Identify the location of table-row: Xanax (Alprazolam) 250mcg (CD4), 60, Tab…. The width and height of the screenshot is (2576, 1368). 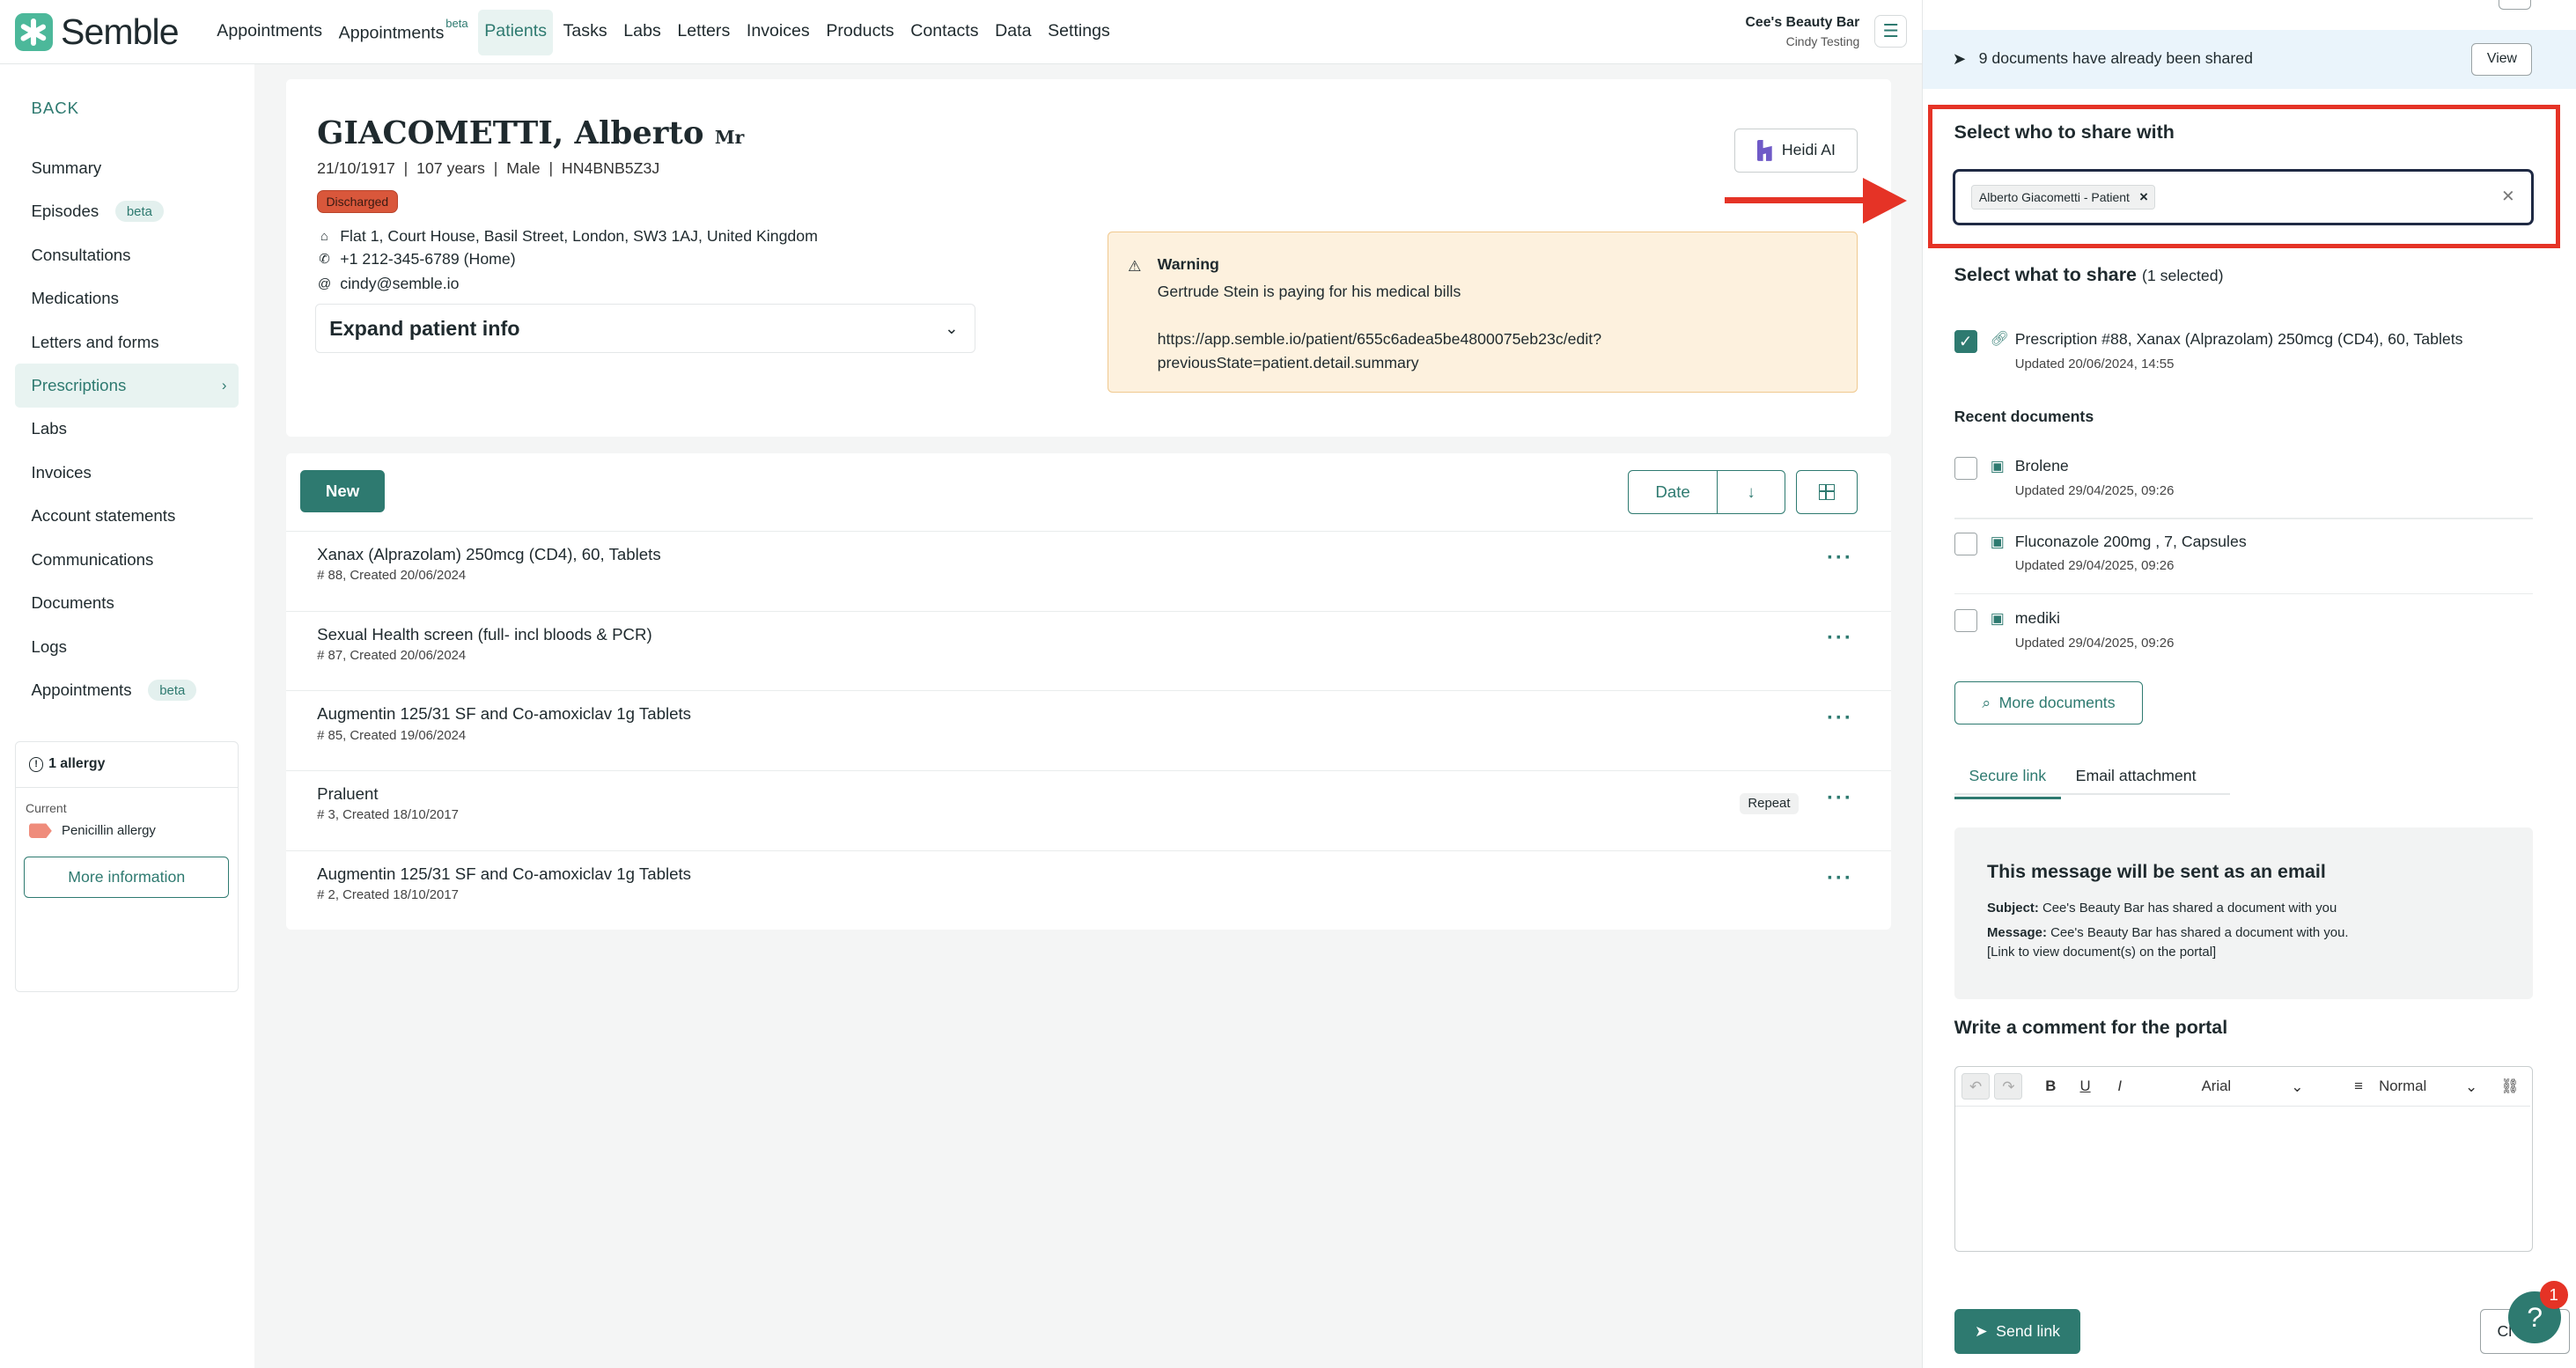
(1088, 570).